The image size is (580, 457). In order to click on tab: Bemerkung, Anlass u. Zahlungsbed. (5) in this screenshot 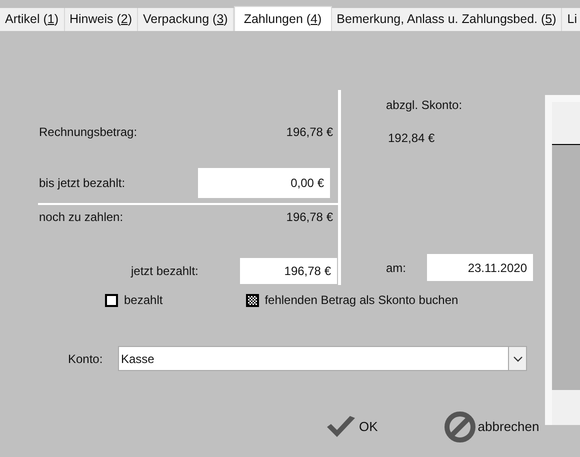, I will do `click(447, 19)`.